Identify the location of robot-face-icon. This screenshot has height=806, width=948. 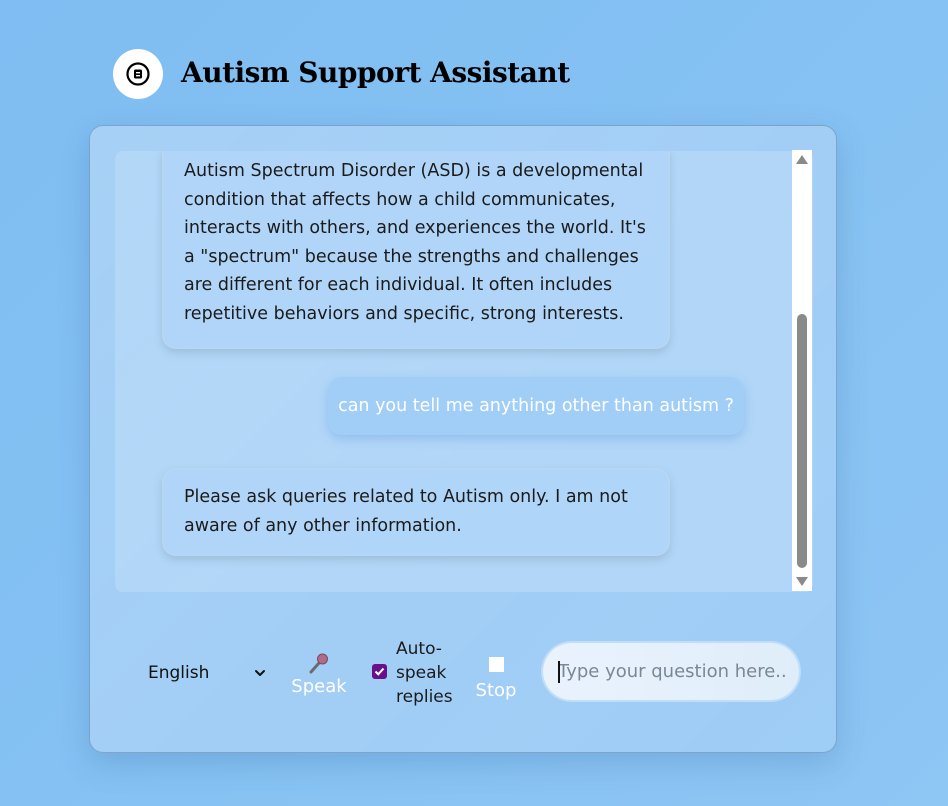
(138, 74).